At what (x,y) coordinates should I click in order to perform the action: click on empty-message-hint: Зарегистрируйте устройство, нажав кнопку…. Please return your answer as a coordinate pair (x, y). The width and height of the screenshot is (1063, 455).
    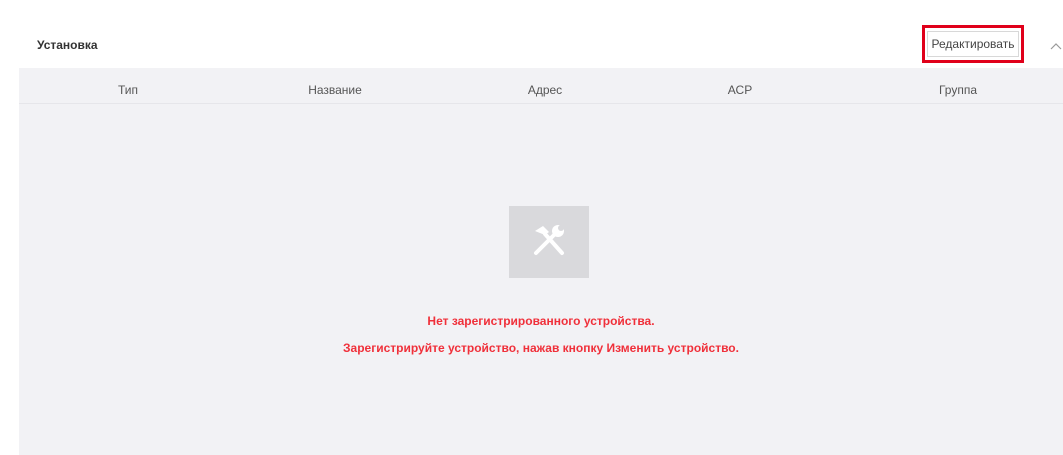
    Looking at the image, I should click on (541, 348).